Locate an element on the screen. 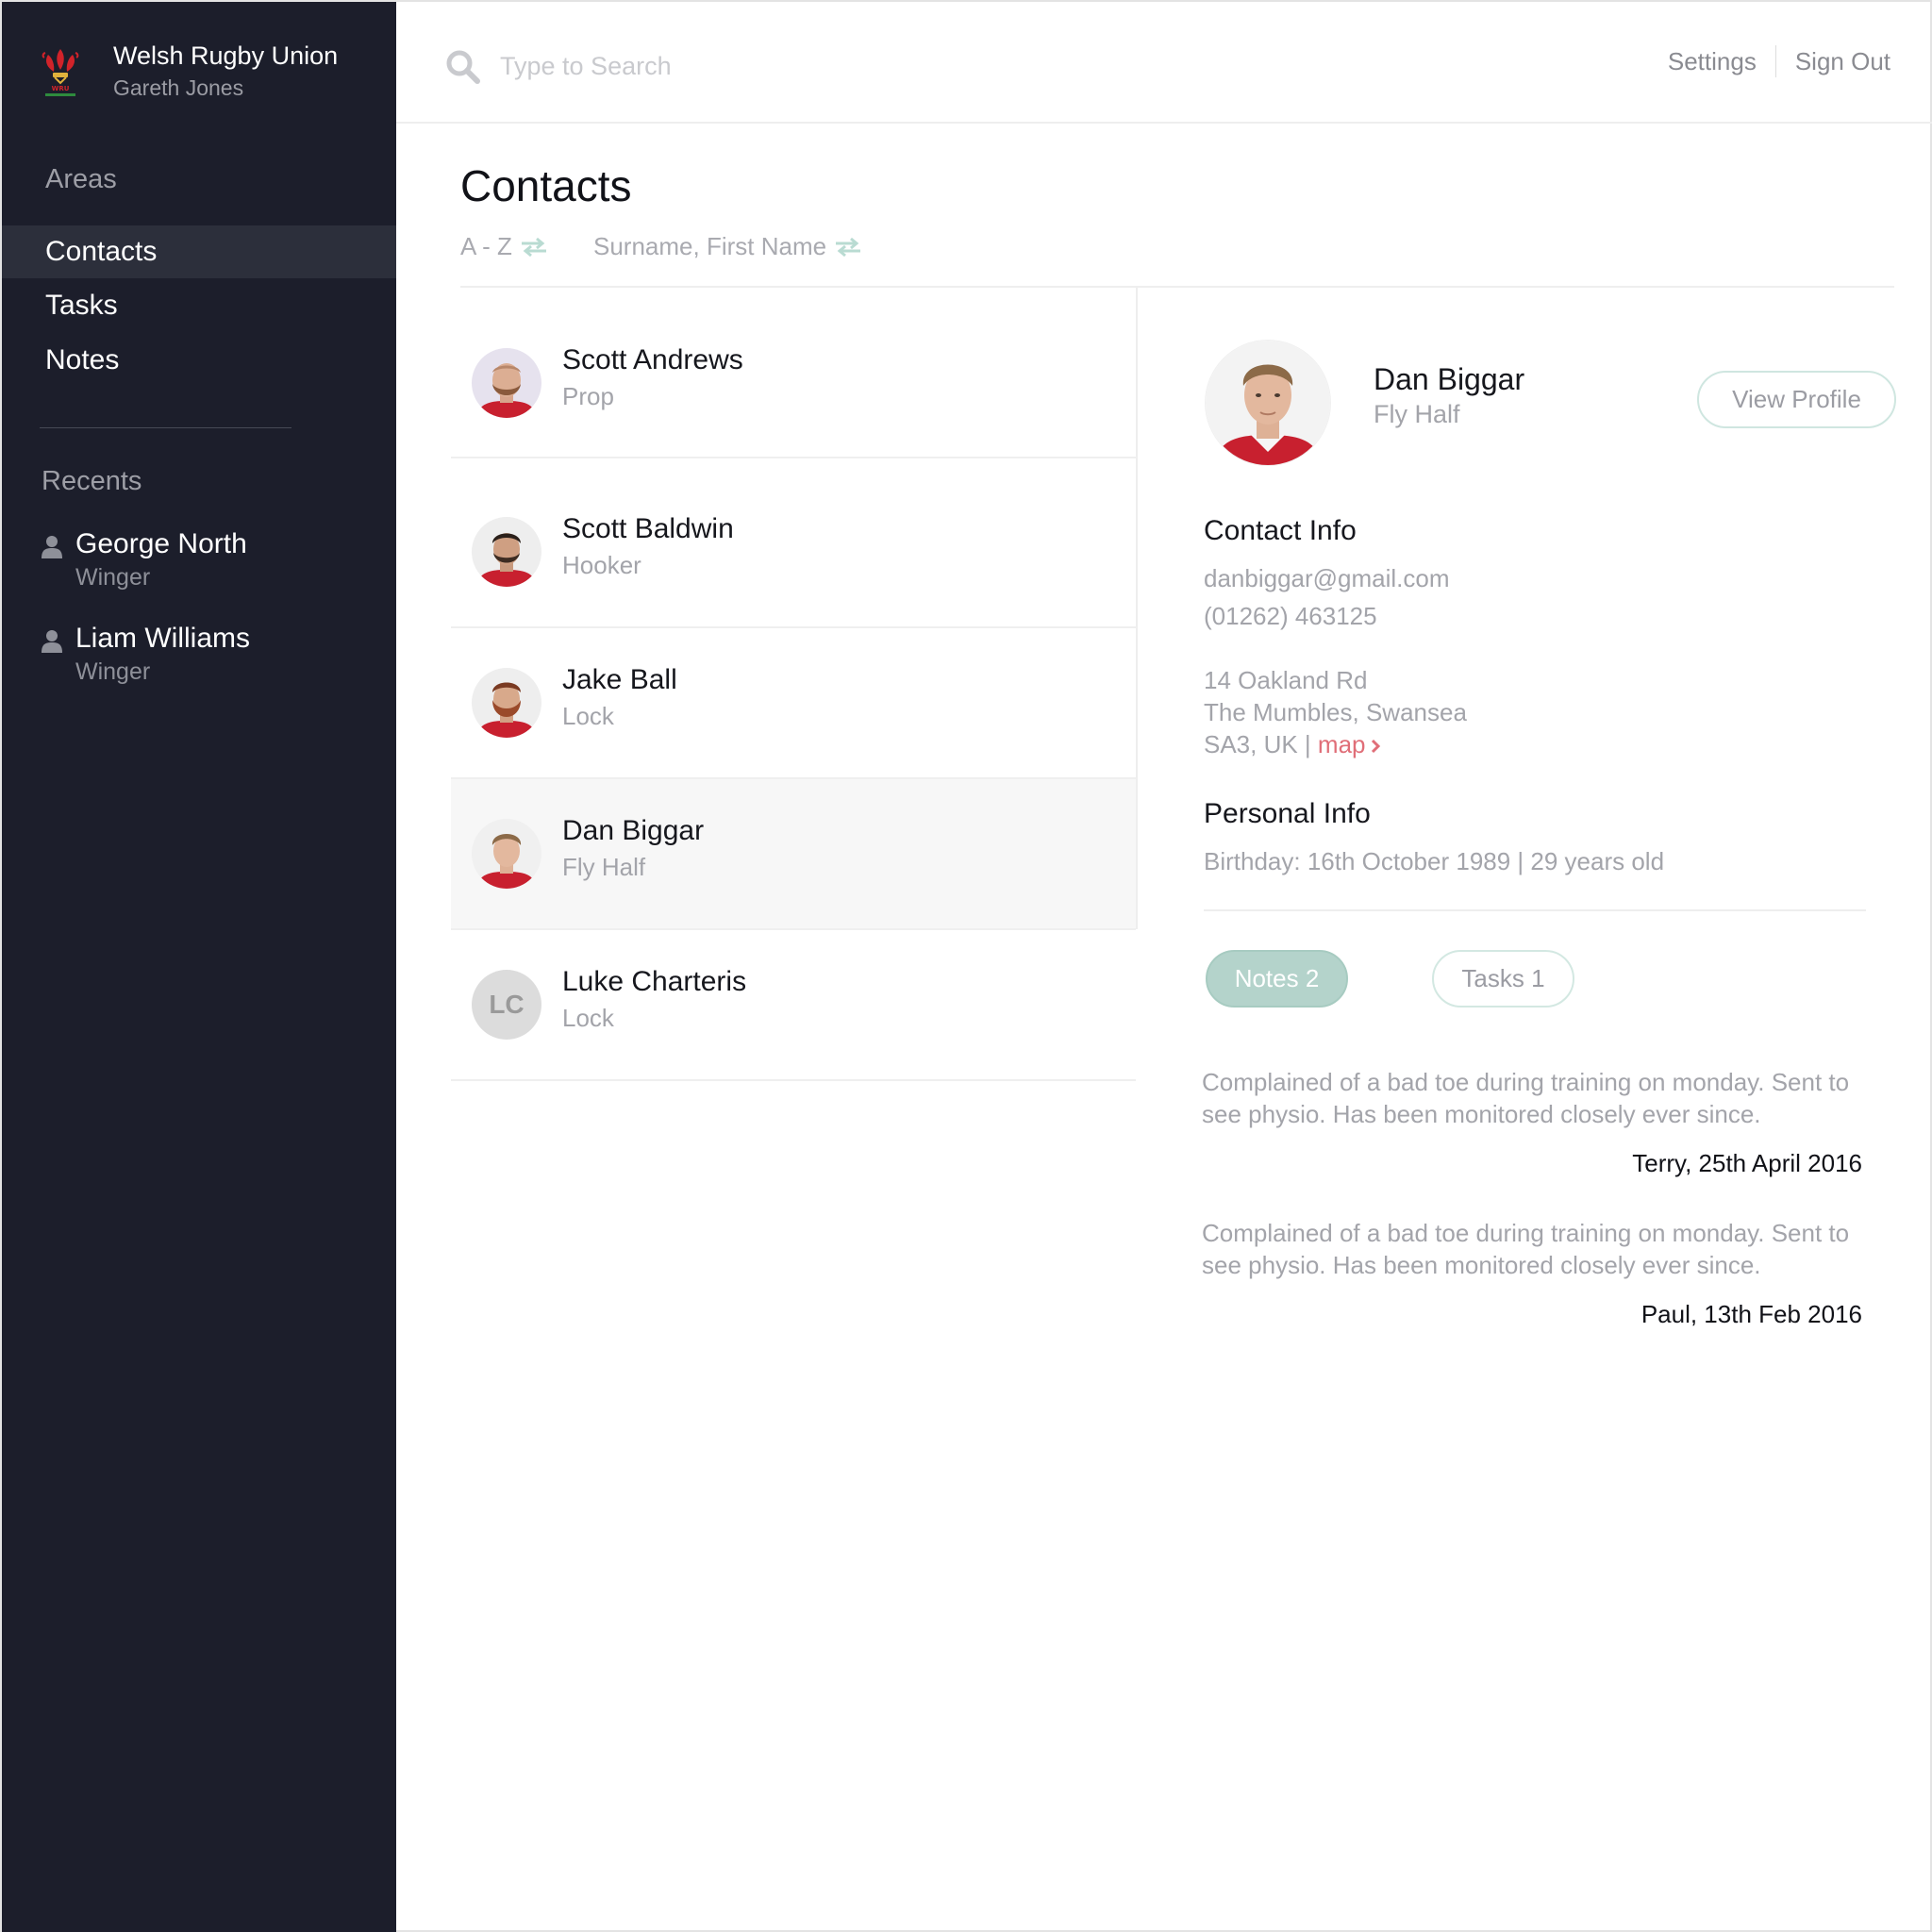  top-links: Settings Sign Out is located at coordinates (1779, 61).